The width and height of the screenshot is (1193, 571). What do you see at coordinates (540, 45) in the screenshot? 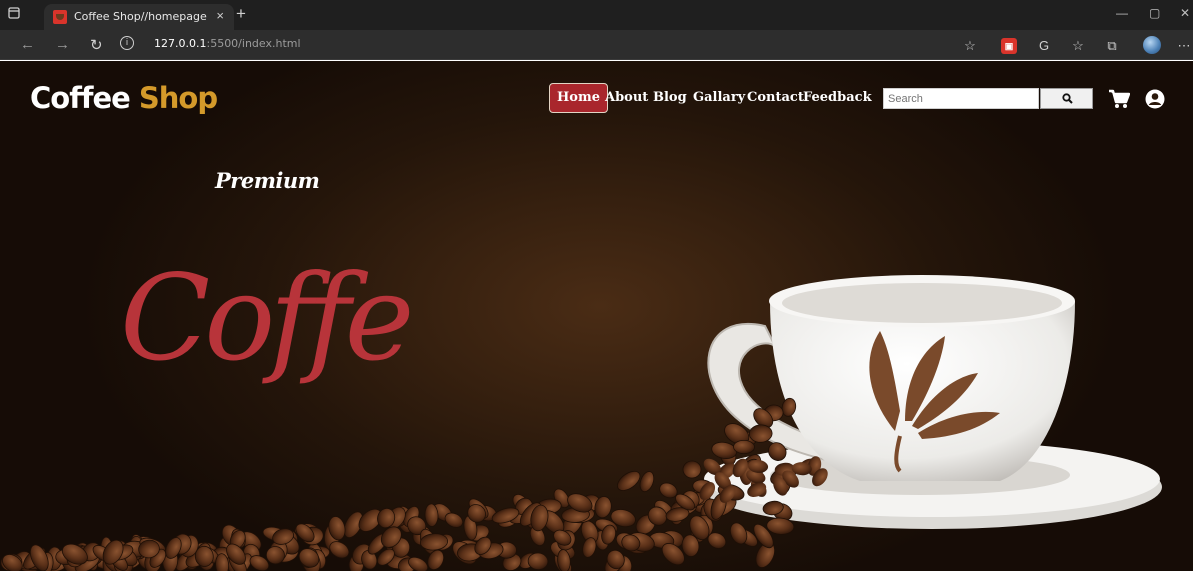
I see `url-field: i 127.0.0.1:5500/index.html` at bounding box center [540, 45].